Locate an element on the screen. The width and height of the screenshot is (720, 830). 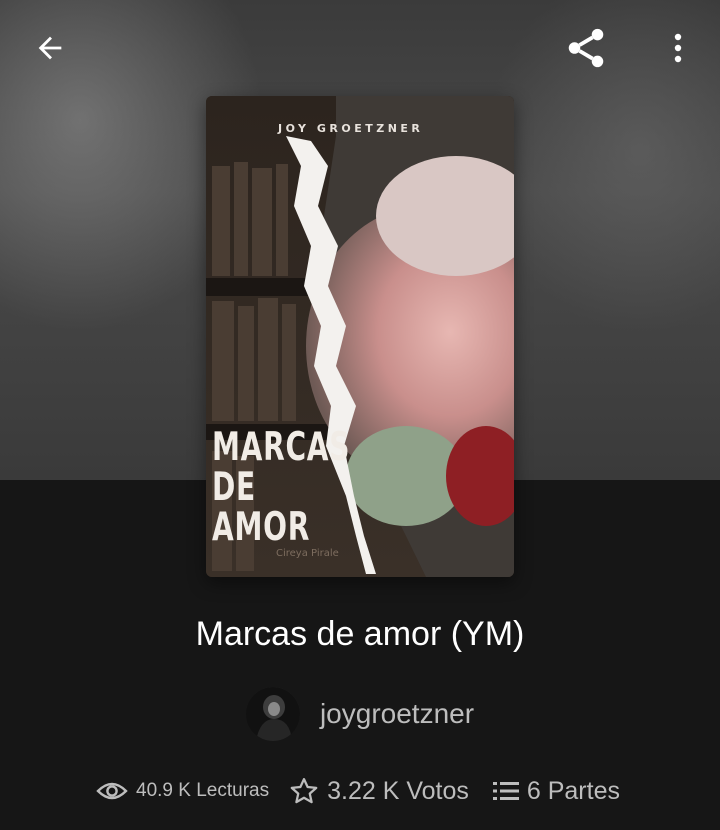
star-outline-icon is located at coordinates (304, 791).